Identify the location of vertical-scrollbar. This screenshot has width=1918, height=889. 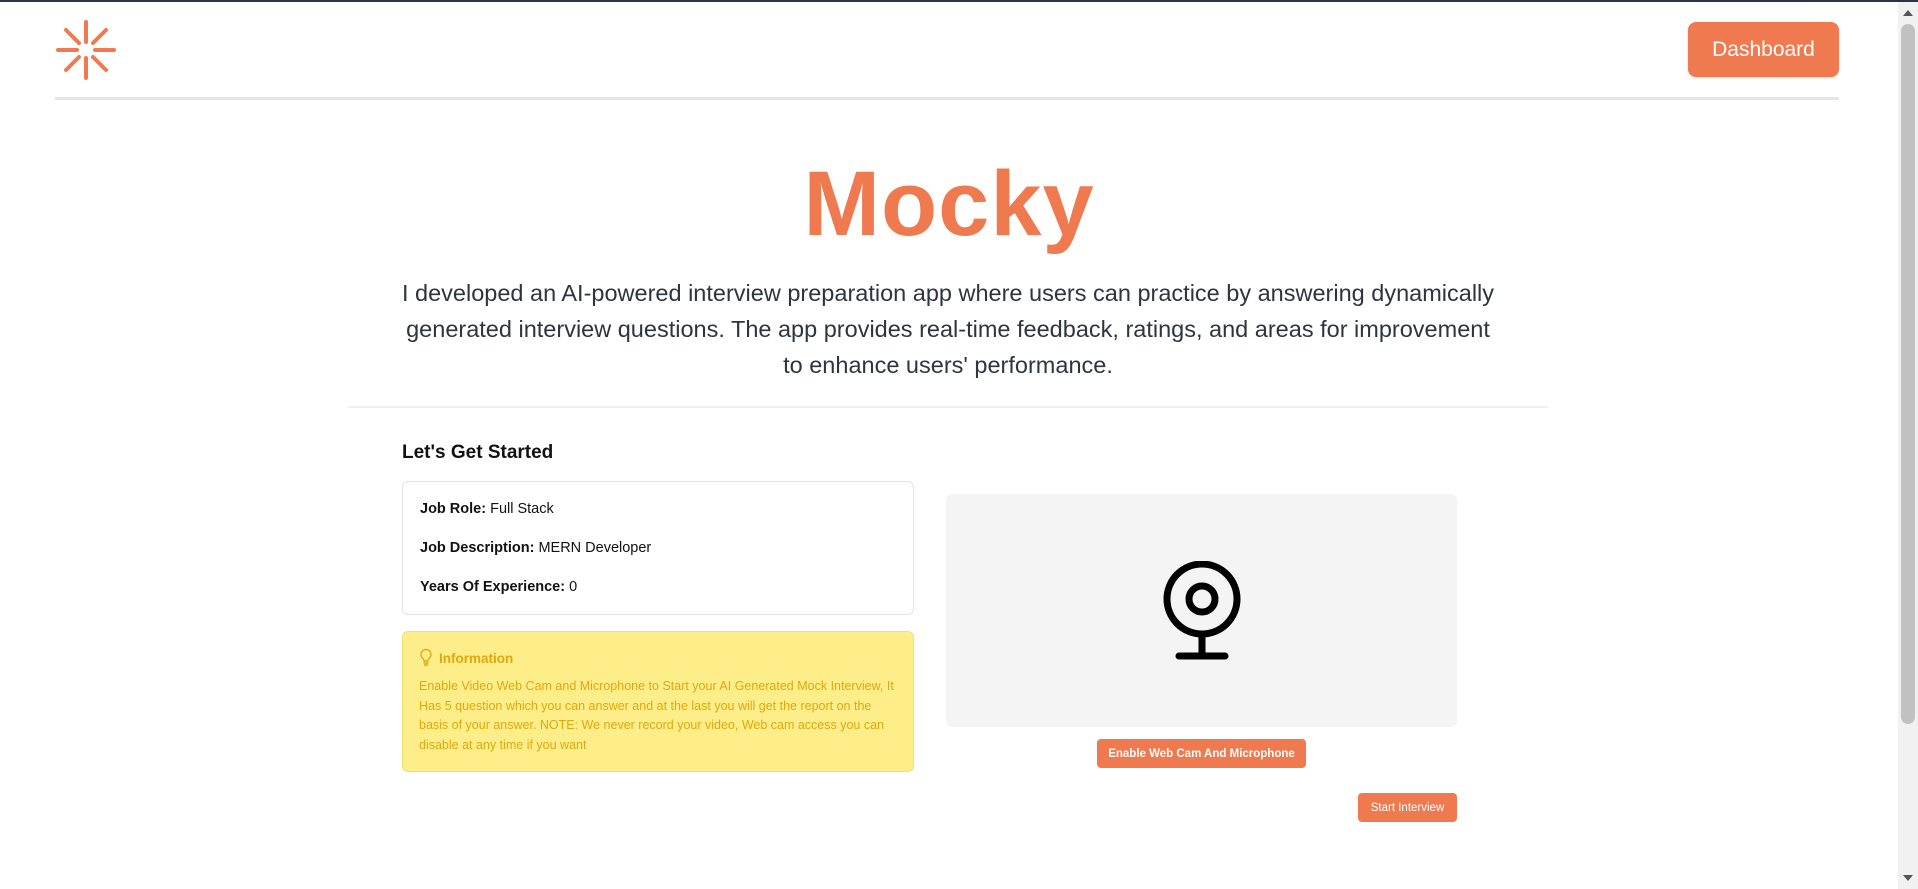
(1908, 445).